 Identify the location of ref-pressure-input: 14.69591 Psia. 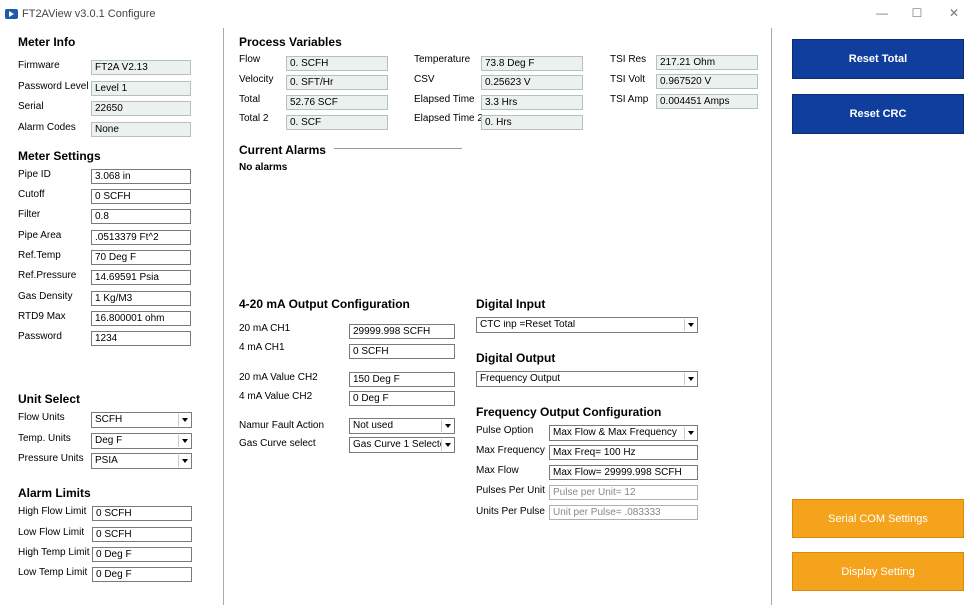
(141, 277).